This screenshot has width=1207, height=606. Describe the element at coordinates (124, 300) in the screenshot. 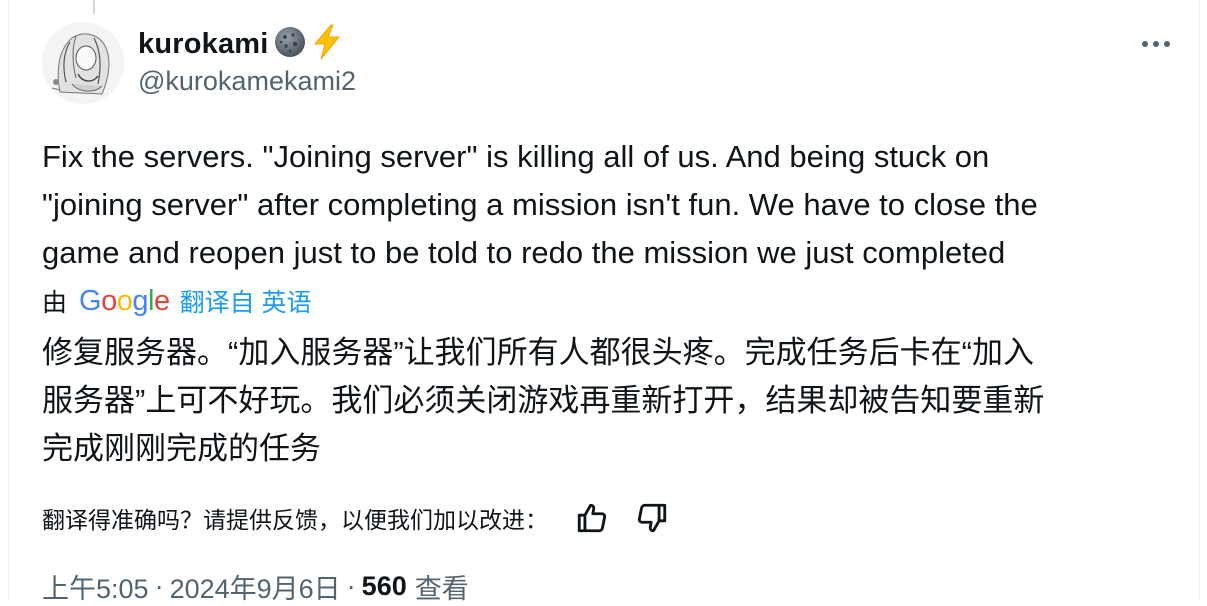

I see `google-logo: Google` at that location.